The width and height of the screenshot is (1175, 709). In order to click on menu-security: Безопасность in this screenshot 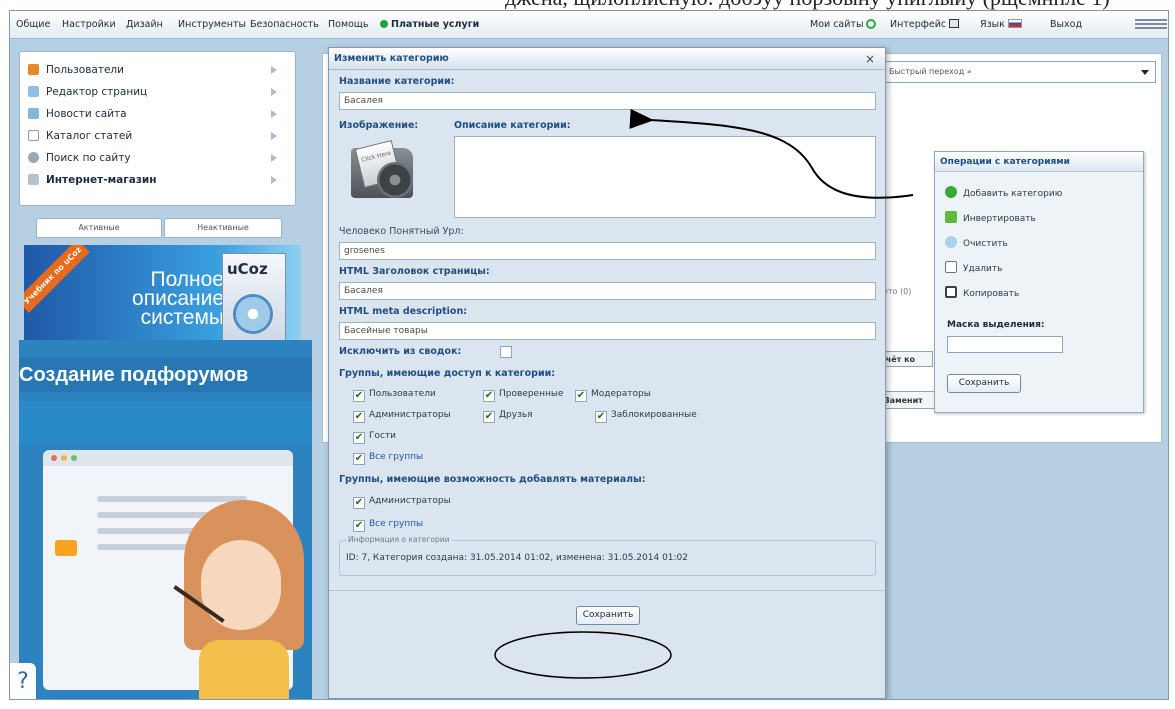, I will do `click(284, 24)`.